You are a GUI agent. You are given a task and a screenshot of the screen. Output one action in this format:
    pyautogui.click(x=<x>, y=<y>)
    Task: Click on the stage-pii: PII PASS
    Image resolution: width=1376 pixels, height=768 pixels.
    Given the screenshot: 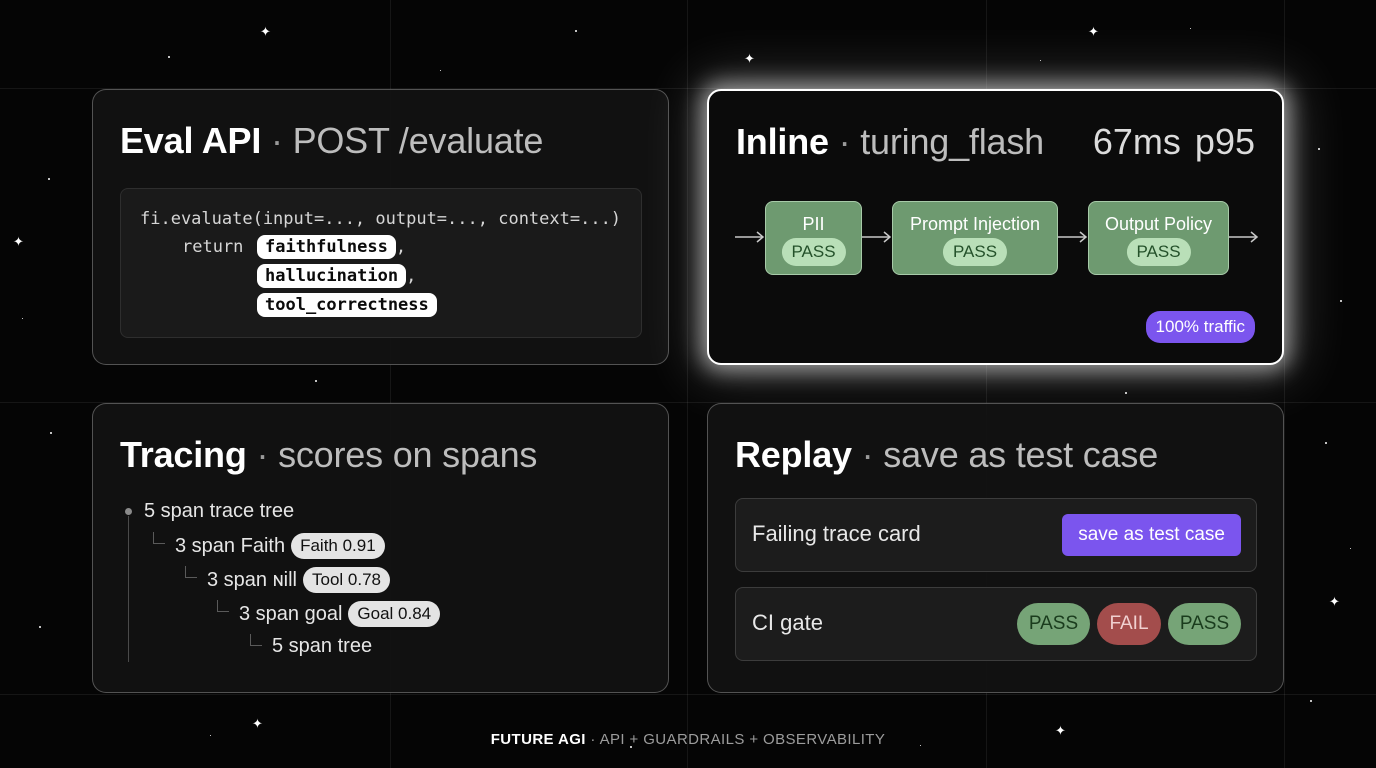 What is the action you would take?
    pyautogui.click(x=813, y=238)
    